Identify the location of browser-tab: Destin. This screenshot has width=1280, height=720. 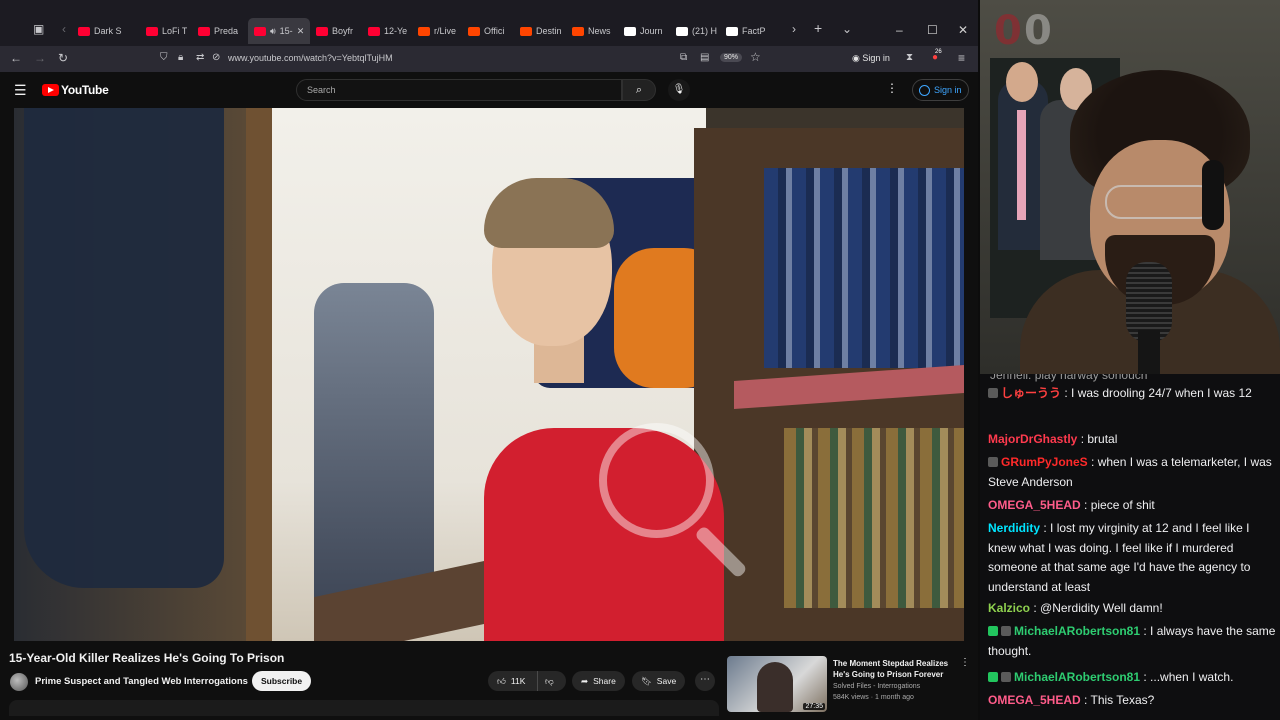
(541, 31).